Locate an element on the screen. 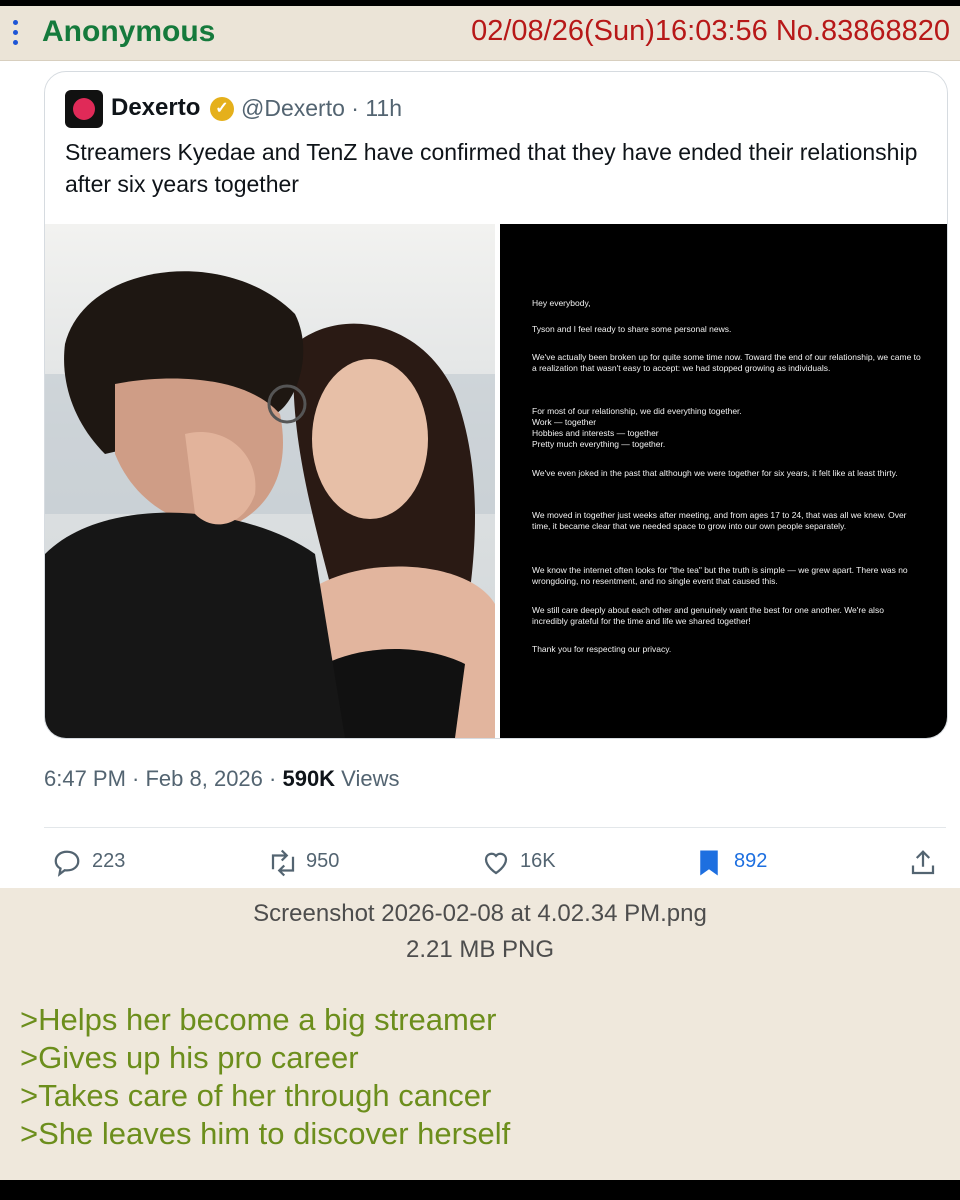  file-name: Screenshot 2026-02-08 at 4.02.34 PM.png is located at coordinates (480, 914).